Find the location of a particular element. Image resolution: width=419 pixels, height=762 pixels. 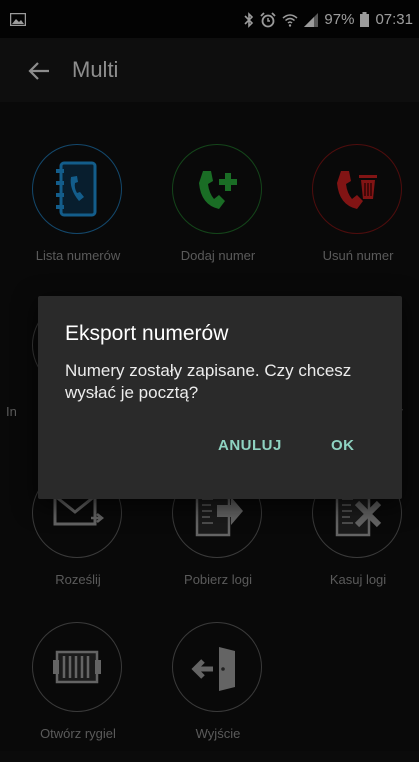

dialog-title: Eksport numerów is located at coordinates (147, 333).